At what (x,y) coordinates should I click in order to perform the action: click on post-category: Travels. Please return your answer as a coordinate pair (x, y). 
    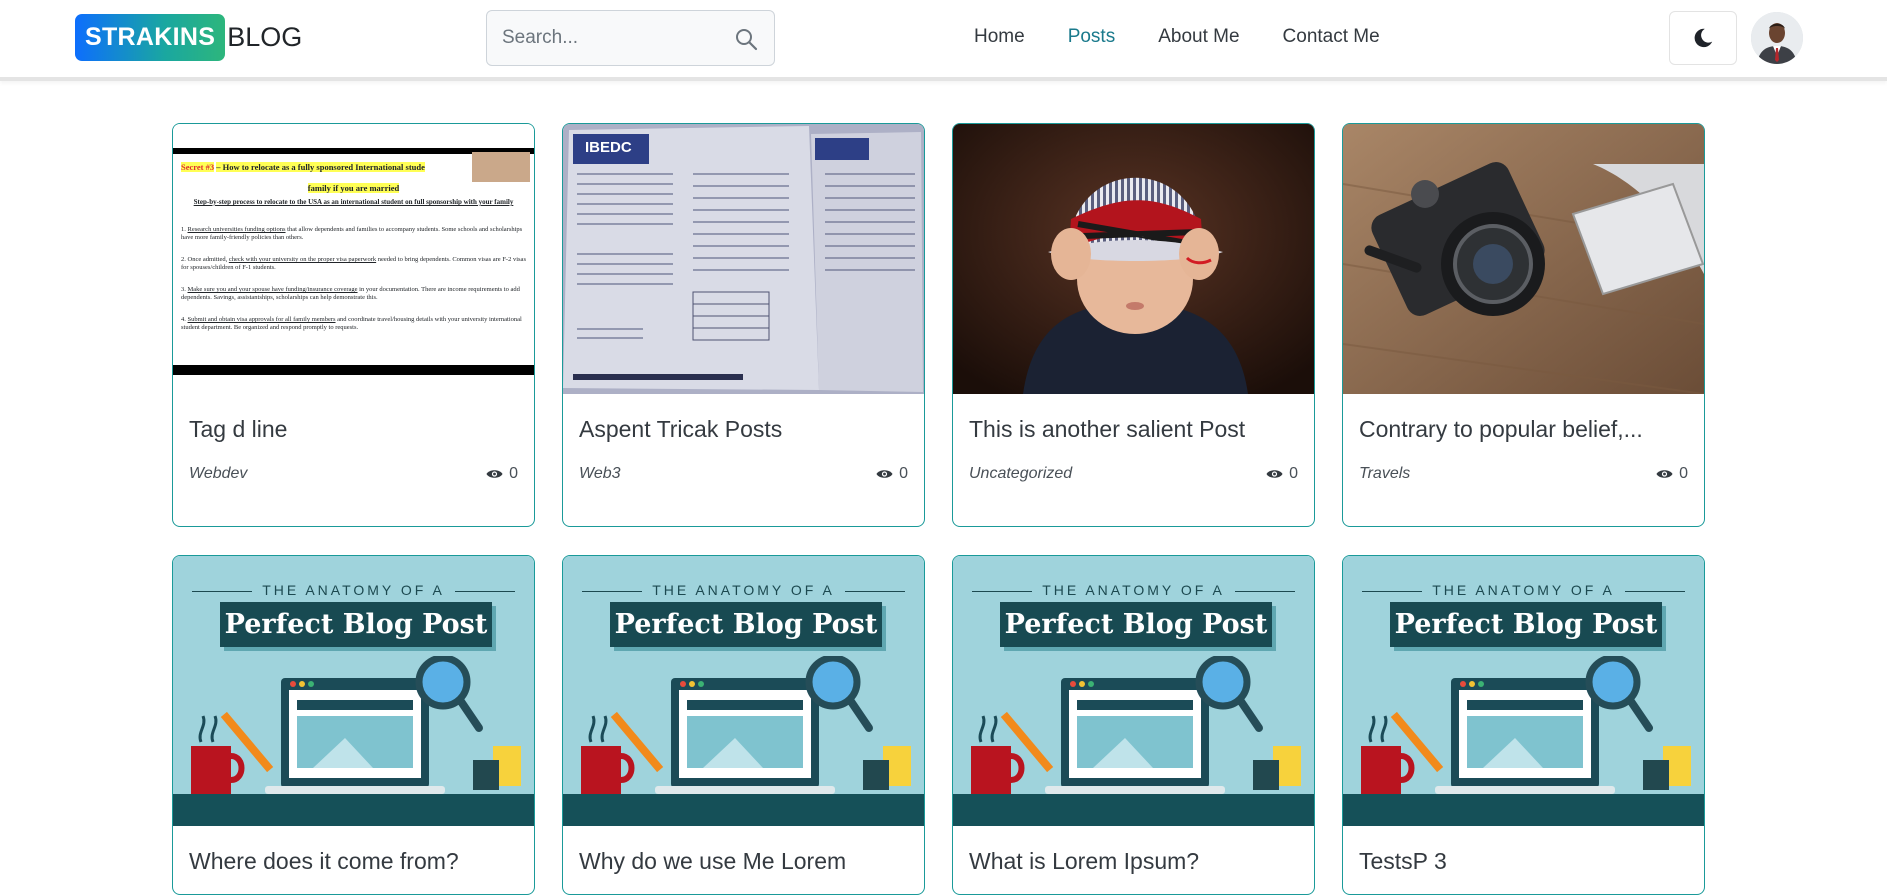
    Looking at the image, I should click on (1384, 474).